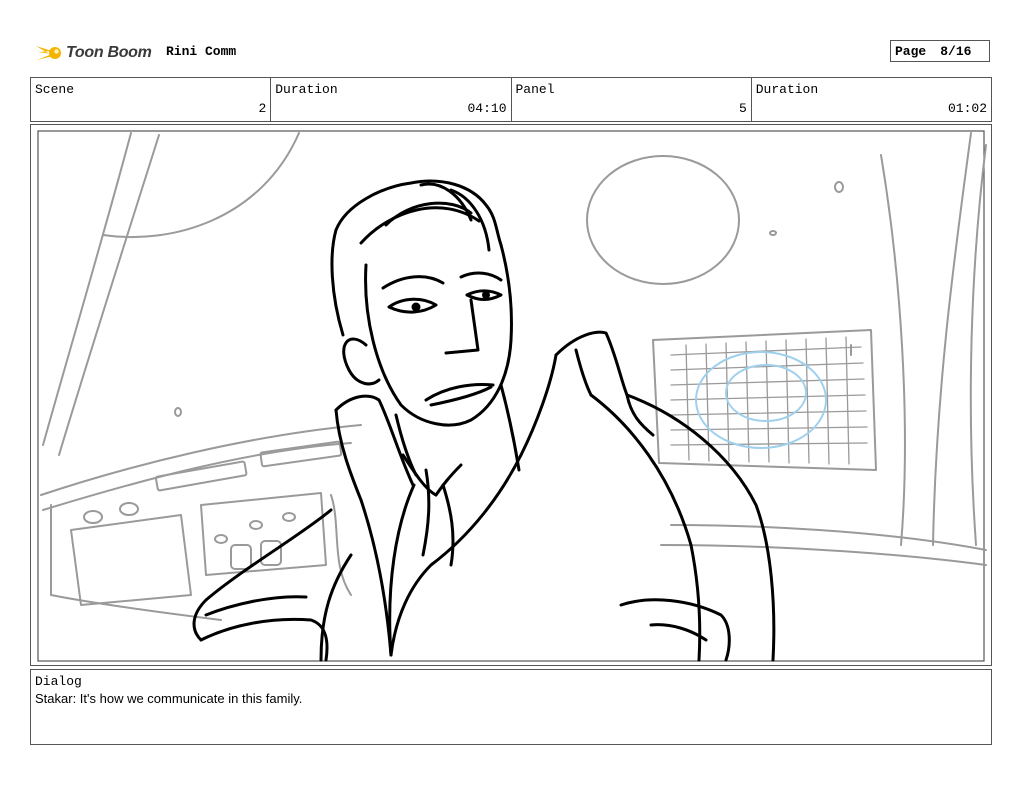 The height and width of the screenshot is (791, 1024). What do you see at coordinates (262, 108) in the screenshot?
I see `scene-value: 2` at bounding box center [262, 108].